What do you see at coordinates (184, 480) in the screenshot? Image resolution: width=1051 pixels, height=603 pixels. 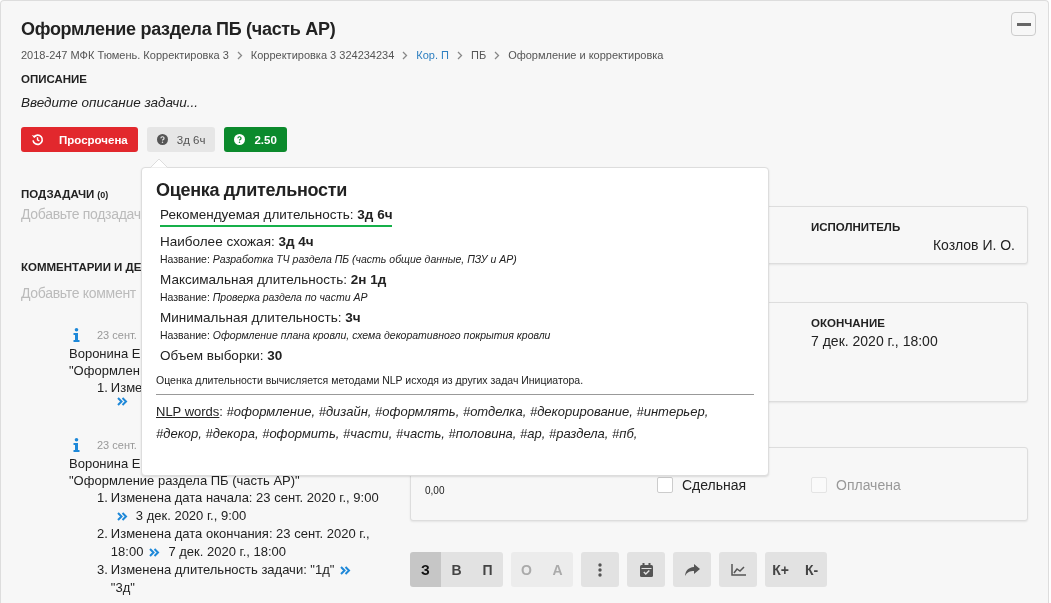 I see `comment-subject: "Оформление раздела ПБ (часть АР)"` at bounding box center [184, 480].